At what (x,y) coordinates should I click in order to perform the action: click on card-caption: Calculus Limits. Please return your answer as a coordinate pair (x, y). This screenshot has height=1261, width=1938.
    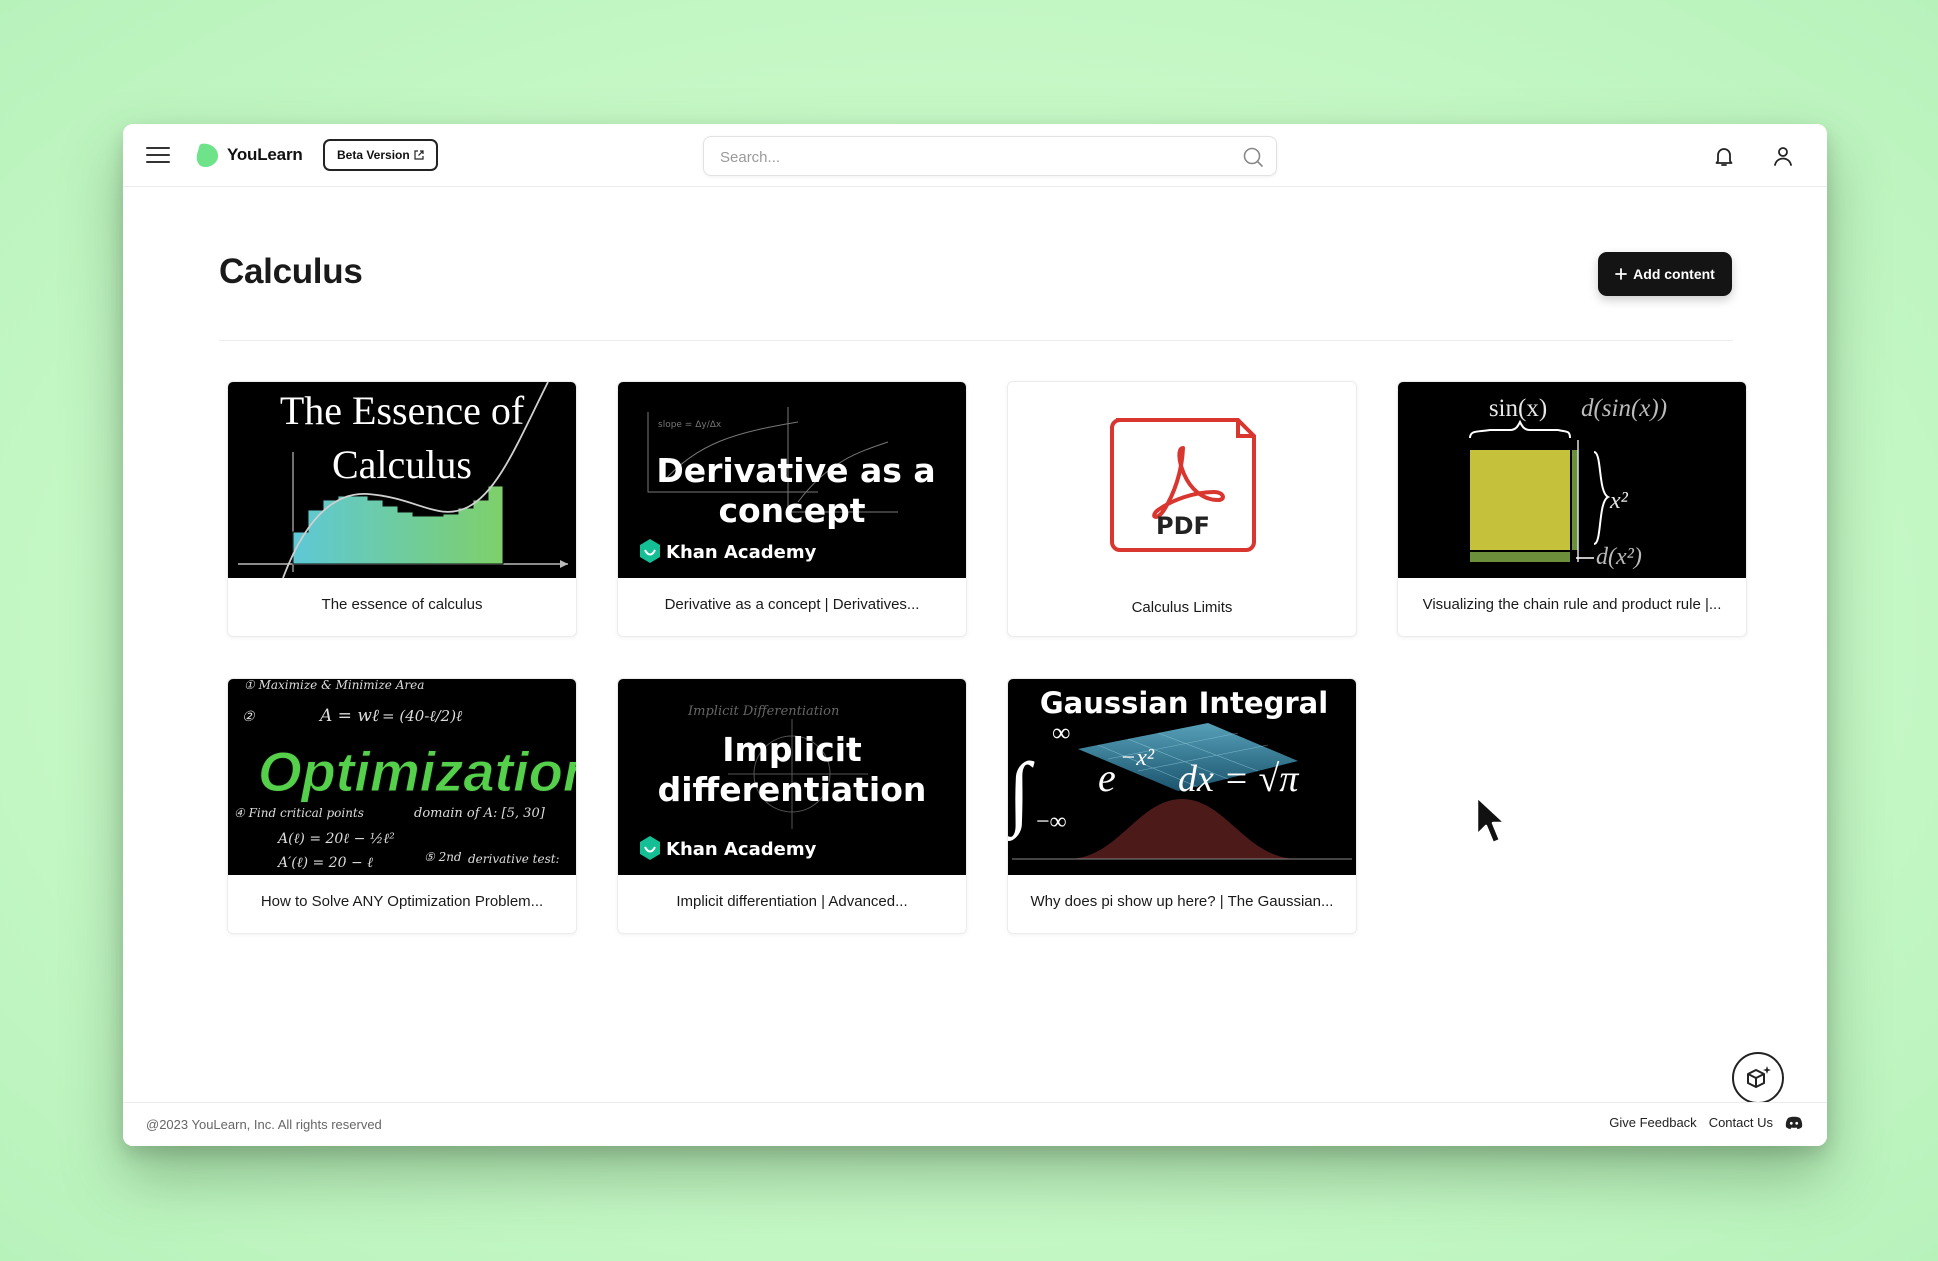
    Looking at the image, I should click on (1182, 607).